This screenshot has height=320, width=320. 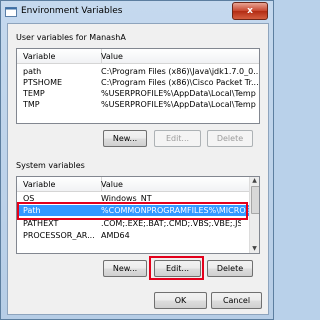 I want to click on system-list-header: Variable Value, so click(x=138, y=184).